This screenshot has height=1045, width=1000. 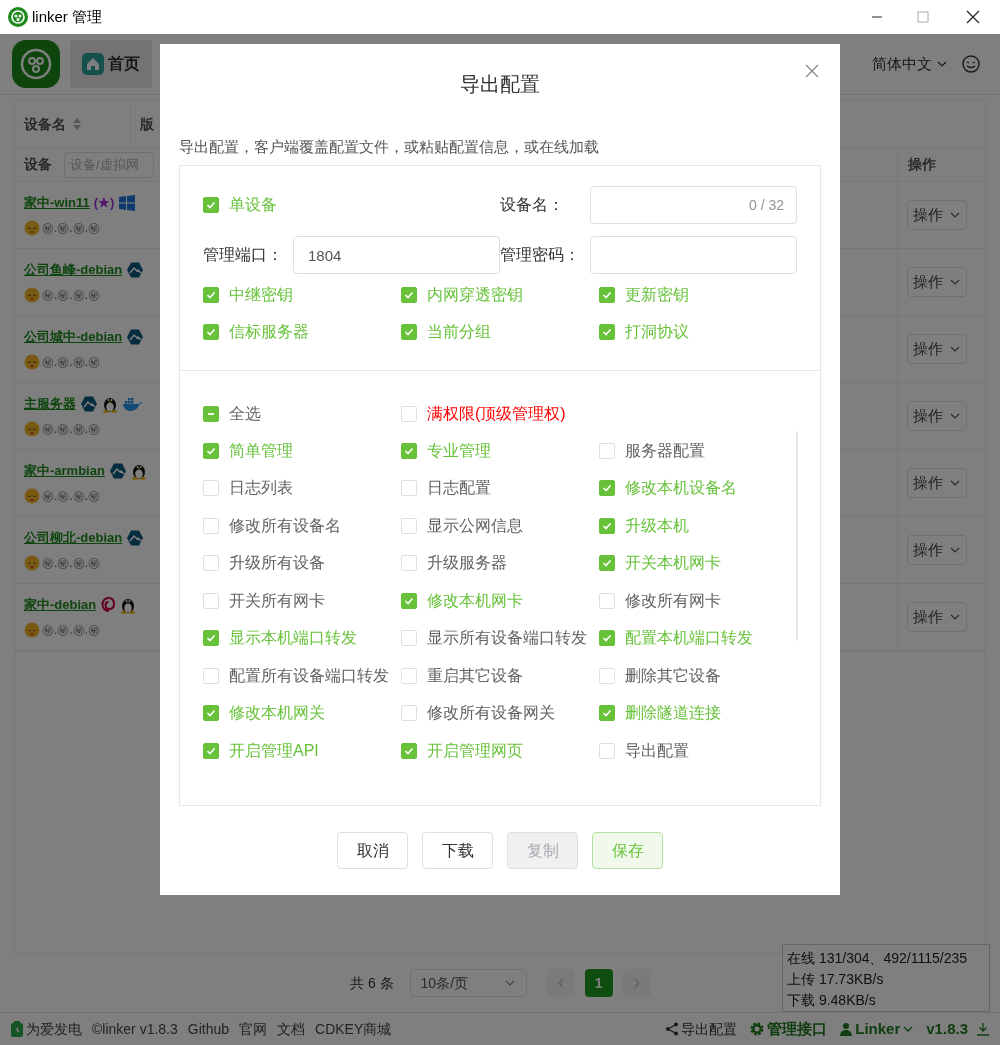 What do you see at coordinates (73, 270) in the screenshot?
I see `device-name-link: 公司鱼峰-debian` at bounding box center [73, 270].